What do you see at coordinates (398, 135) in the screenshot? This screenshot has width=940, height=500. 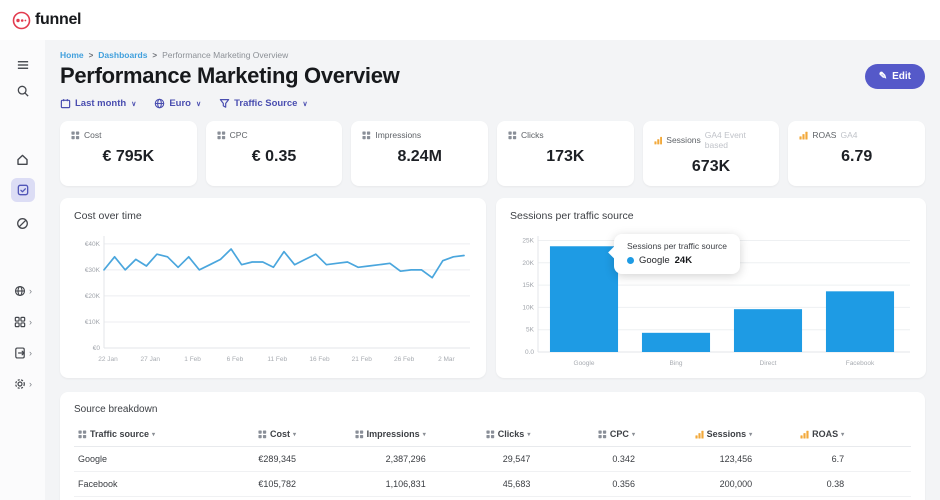 I see `kpi-label: Impressions` at bounding box center [398, 135].